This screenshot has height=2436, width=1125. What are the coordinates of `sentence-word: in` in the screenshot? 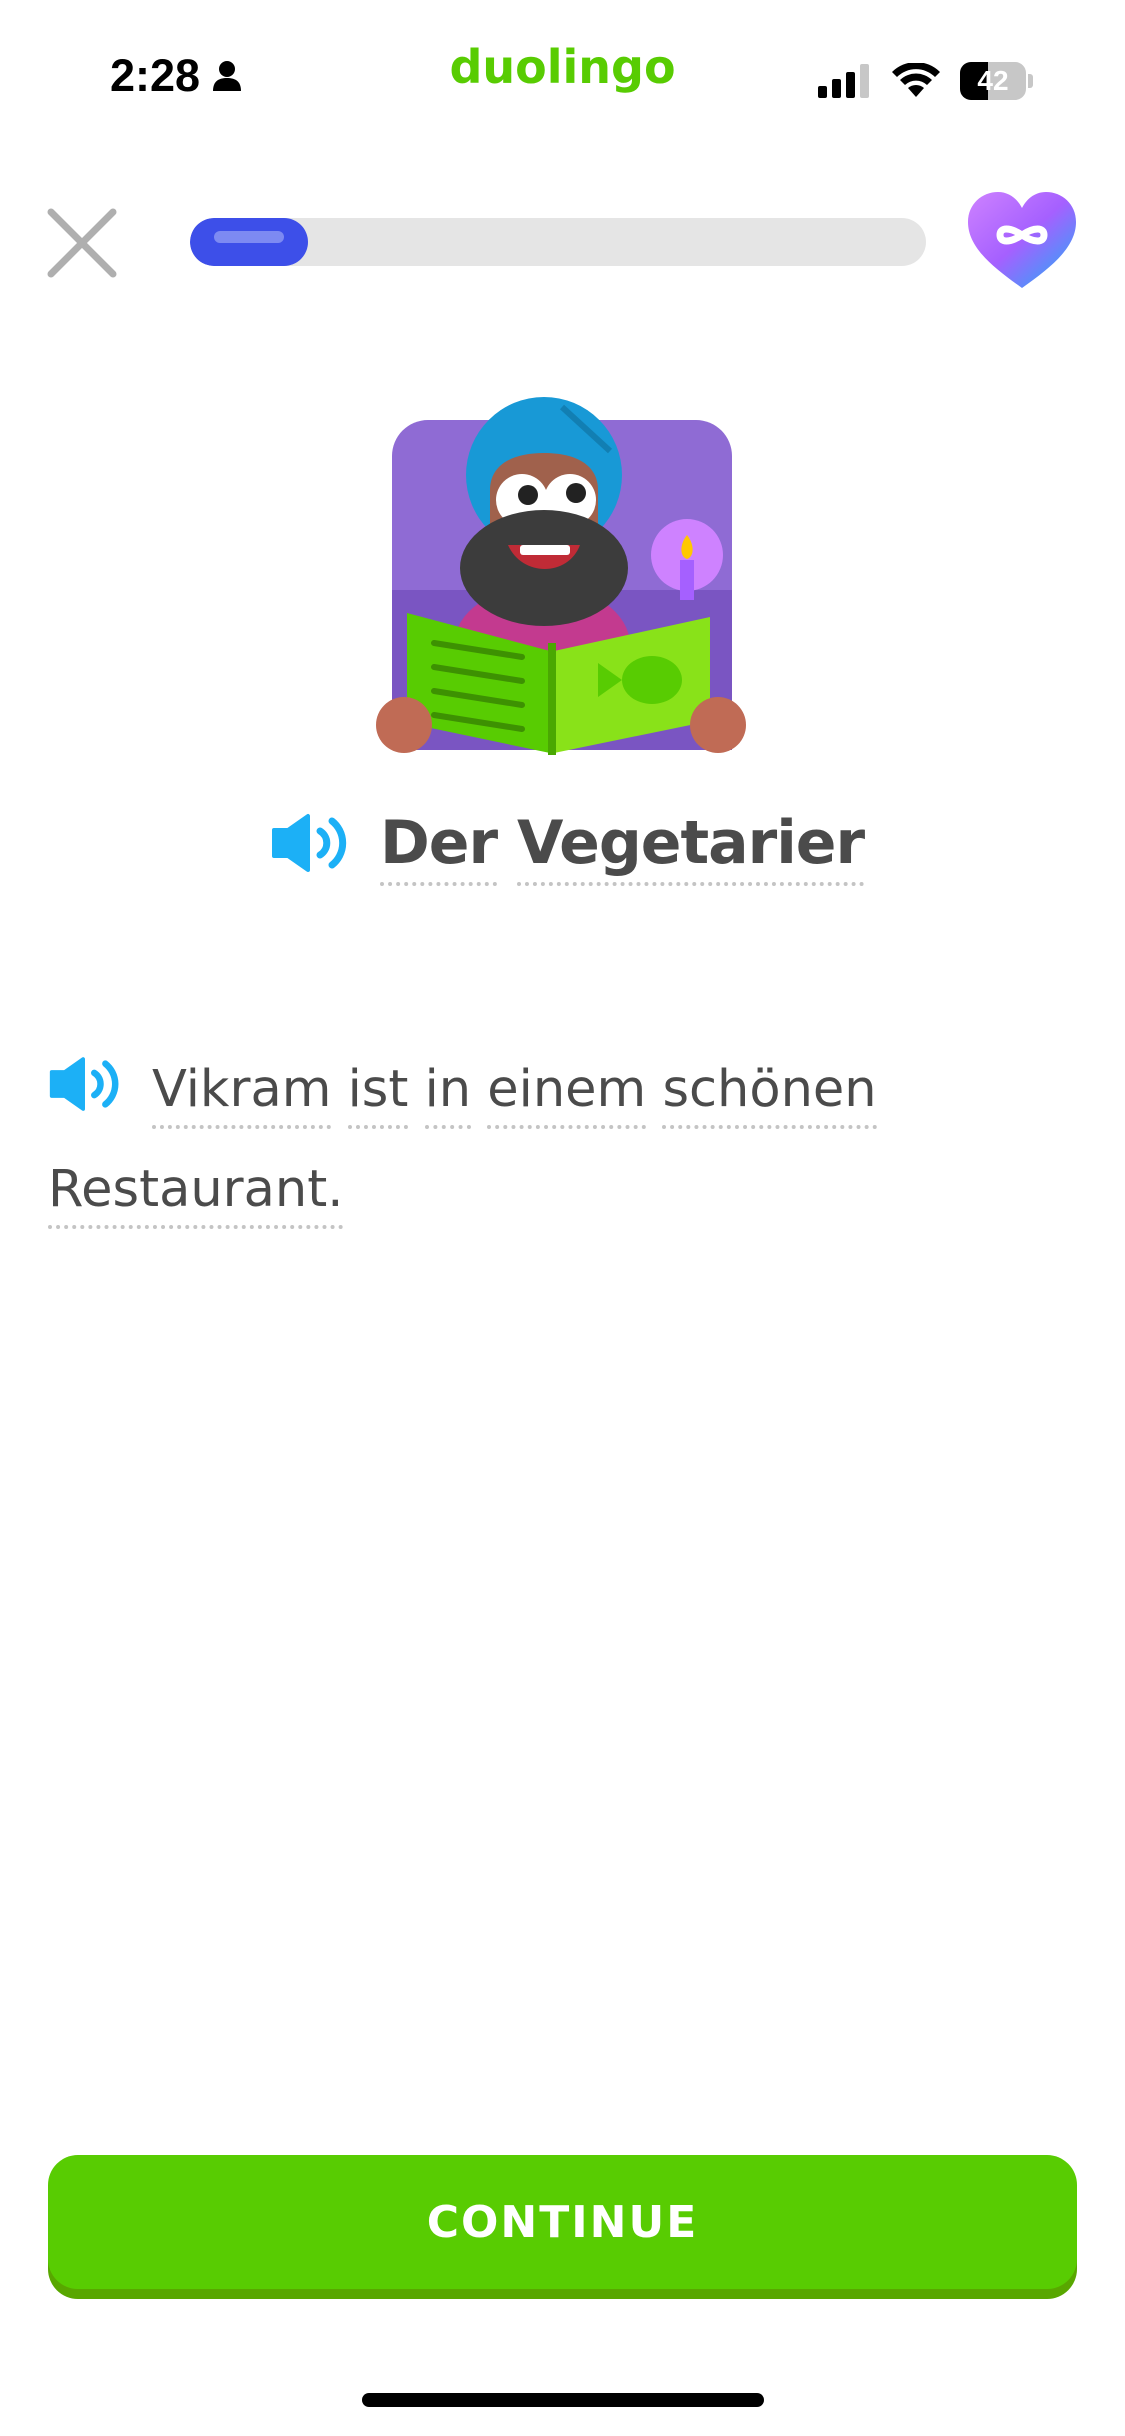 It's located at (448, 1094).